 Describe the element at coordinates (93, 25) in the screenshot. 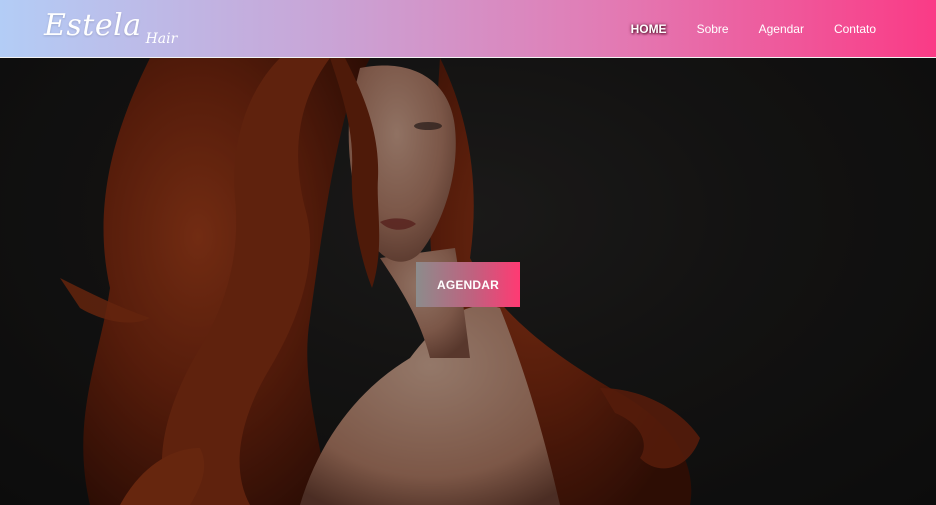

I see `logo-main-text: Estela` at that location.